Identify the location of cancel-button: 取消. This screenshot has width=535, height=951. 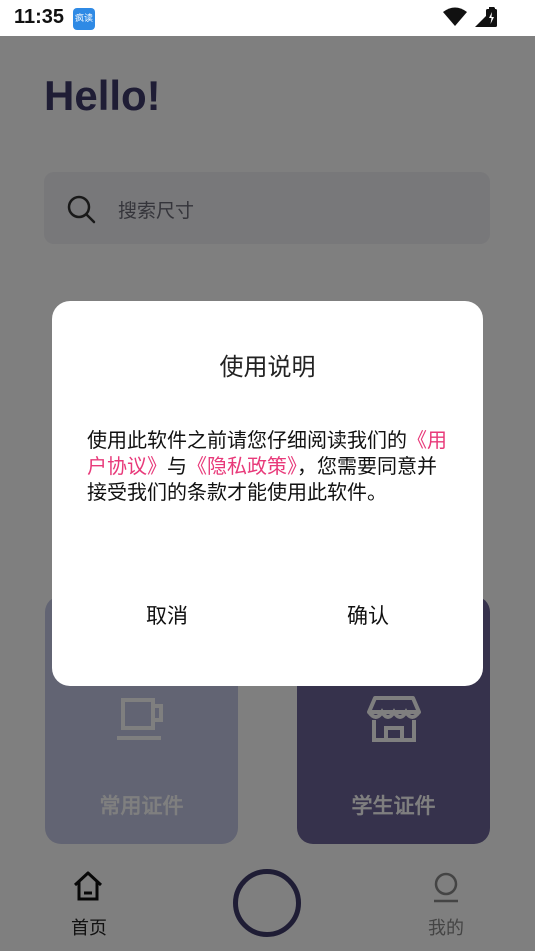
(167, 616).